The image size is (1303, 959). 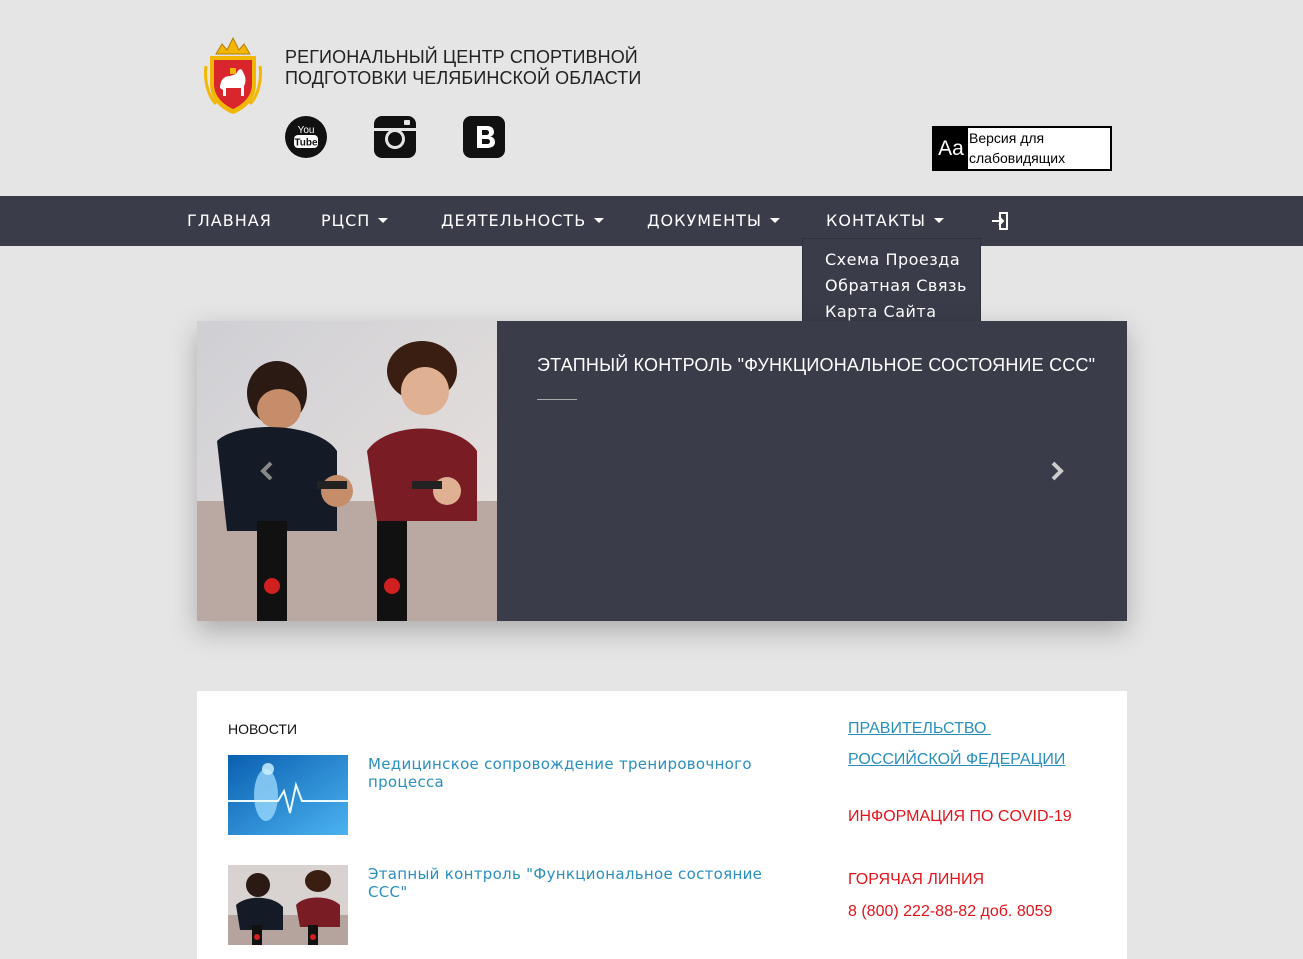 I want to click on youtube-icon: You Tube, so click(x=306, y=137).